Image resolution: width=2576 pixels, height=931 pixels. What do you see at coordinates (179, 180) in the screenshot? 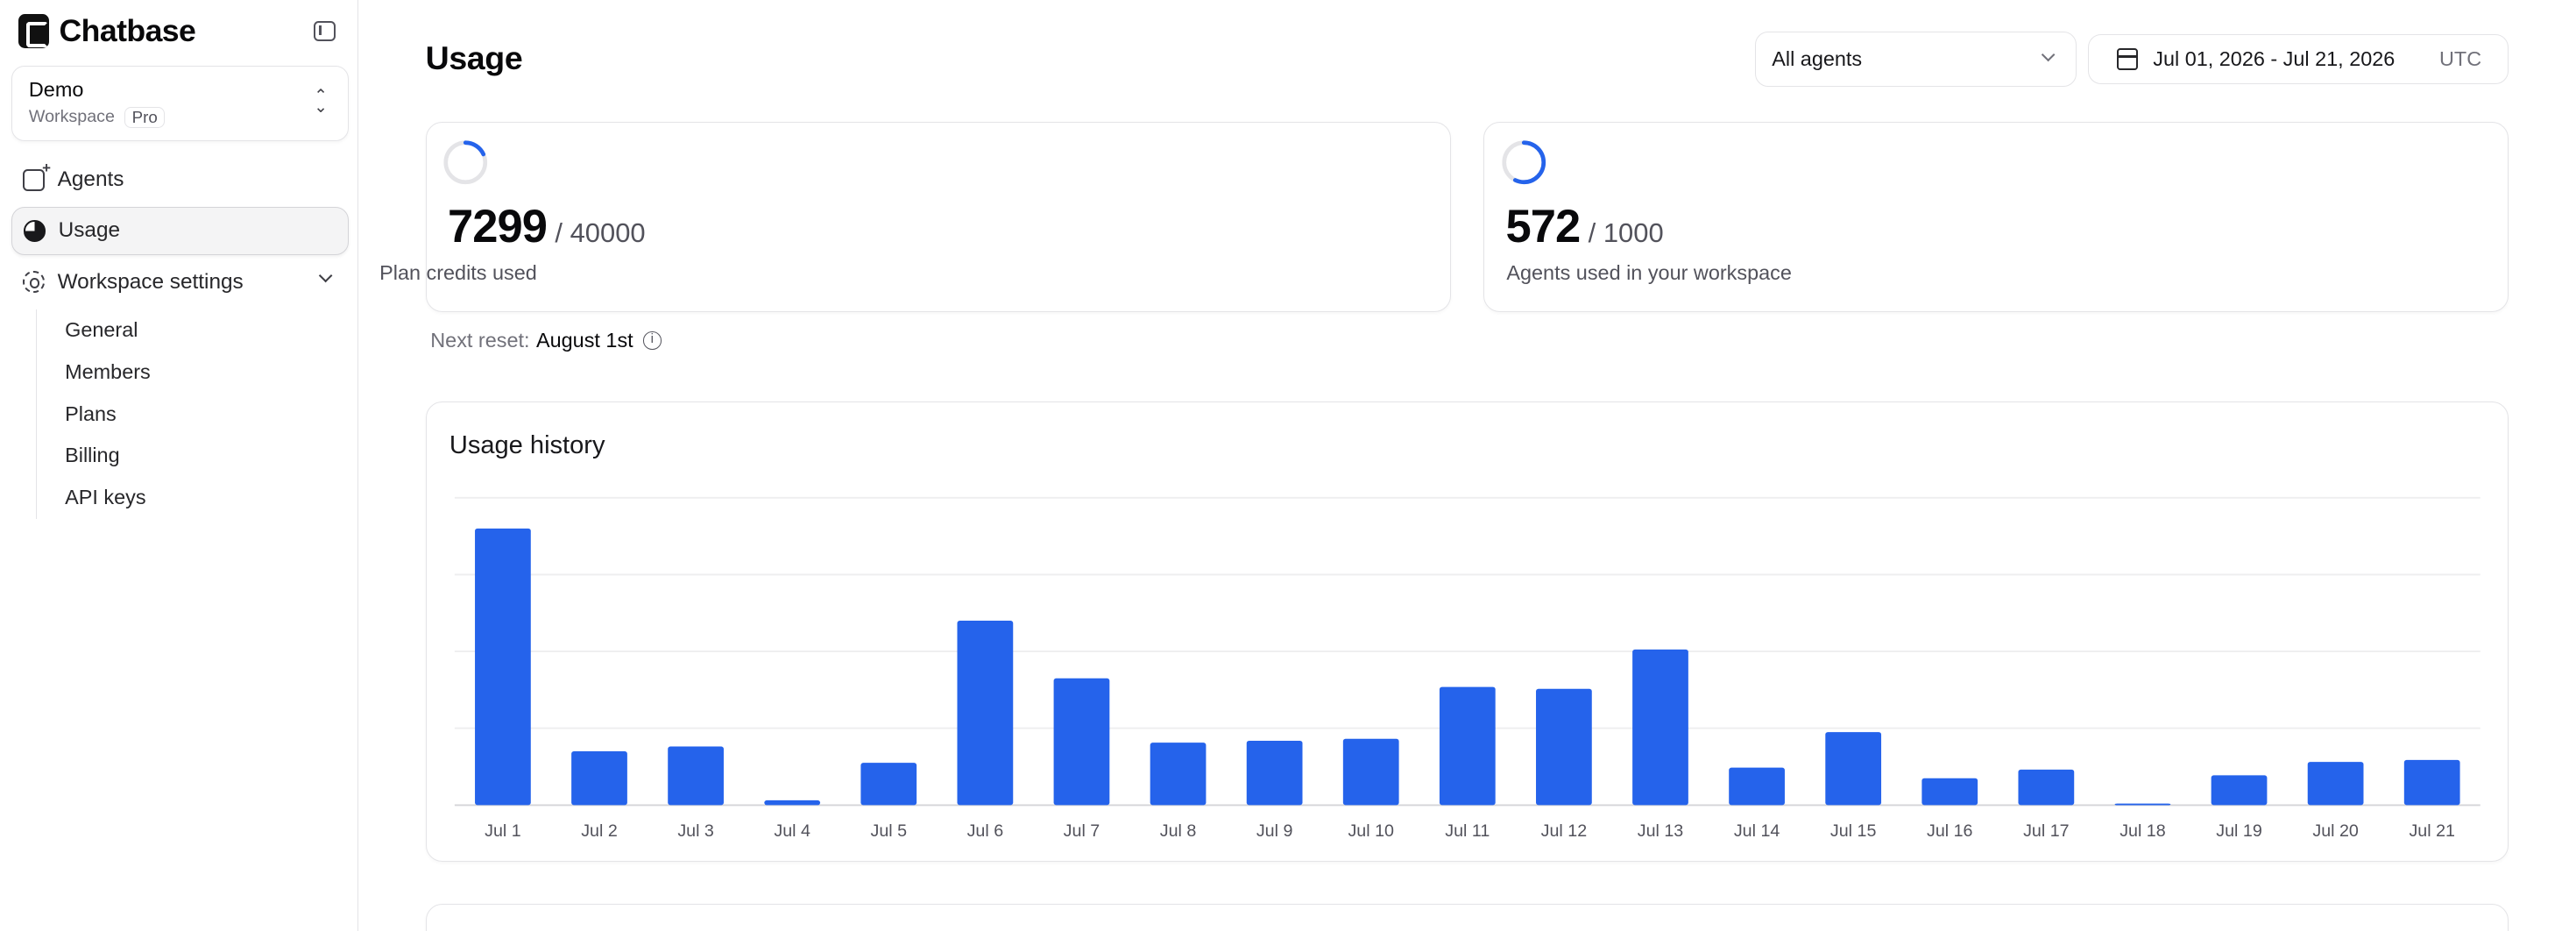
I see `sidebar-item-agents: Agents` at bounding box center [179, 180].